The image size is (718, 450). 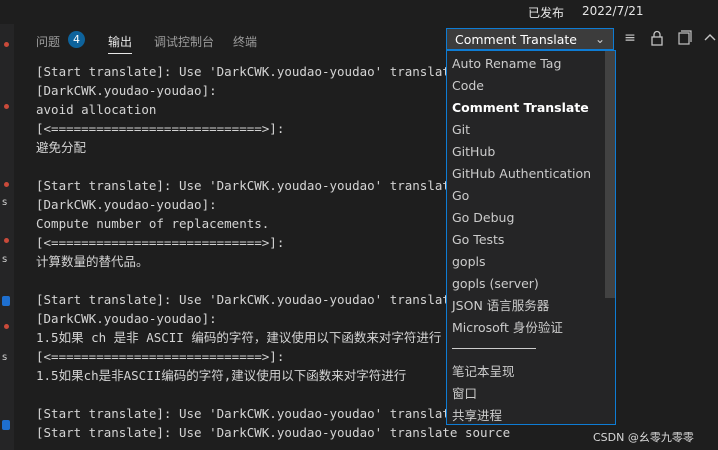 What do you see at coordinates (245, 41) in the screenshot?
I see `tab-terminal: 终端` at bounding box center [245, 41].